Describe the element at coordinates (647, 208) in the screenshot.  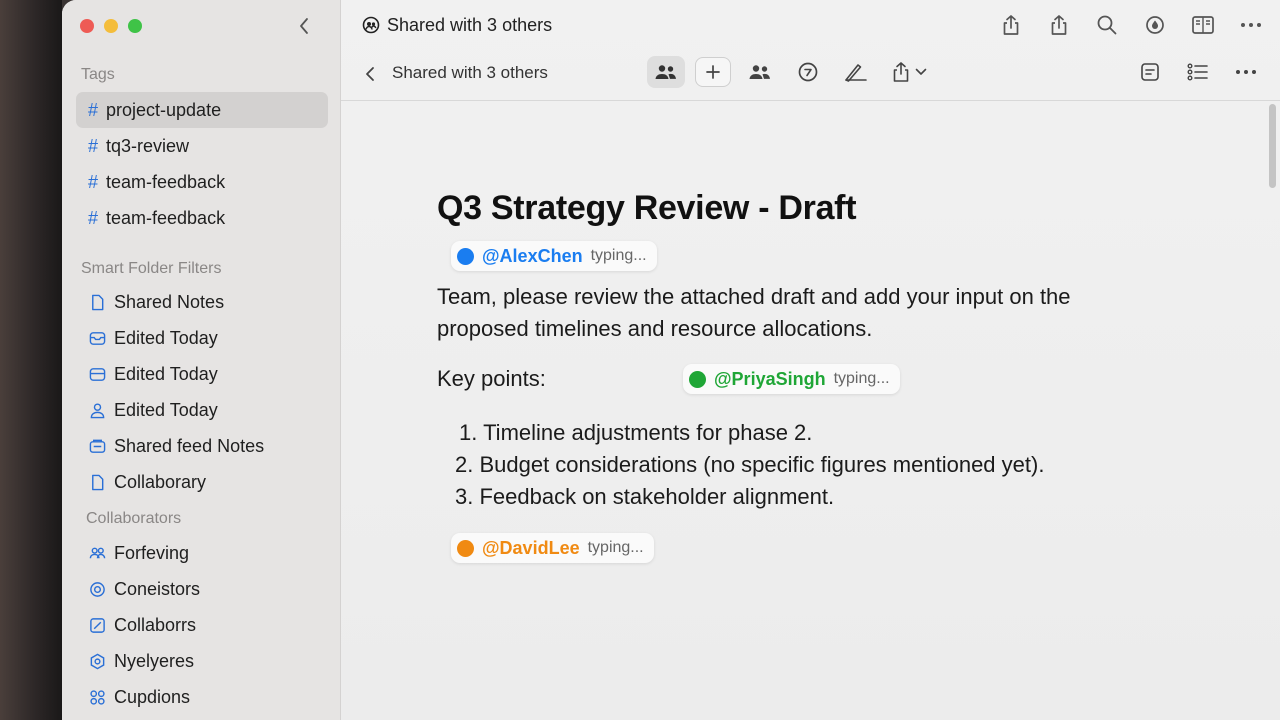
I see `note-title: Q3 Strategy Review - Draft` at that location.